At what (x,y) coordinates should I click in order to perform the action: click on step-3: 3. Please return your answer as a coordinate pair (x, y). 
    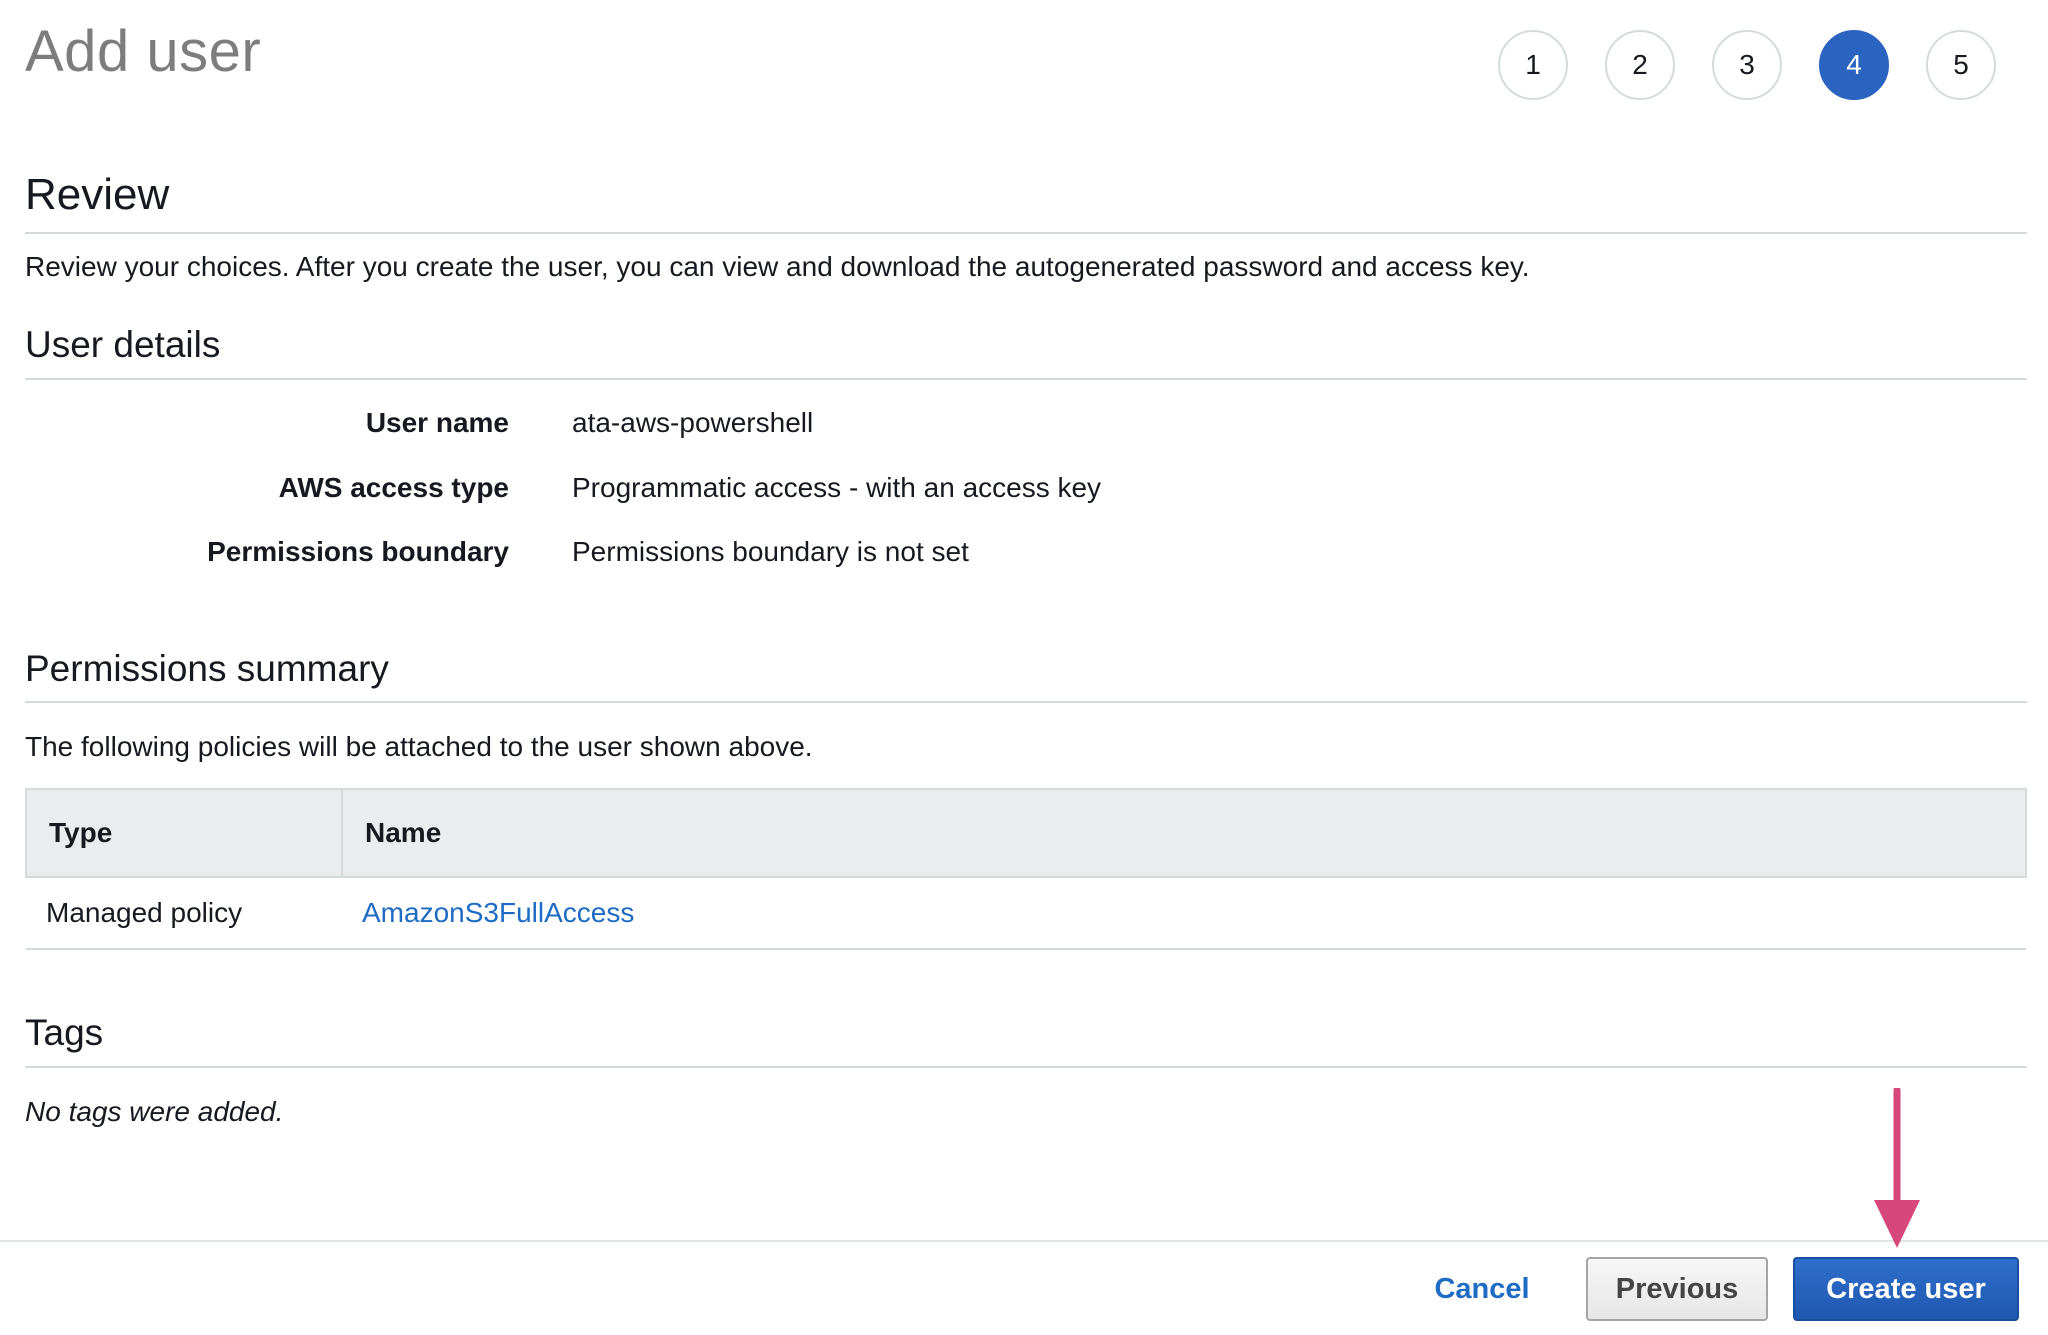
    Looking at the image, I should click on (1747, 65).